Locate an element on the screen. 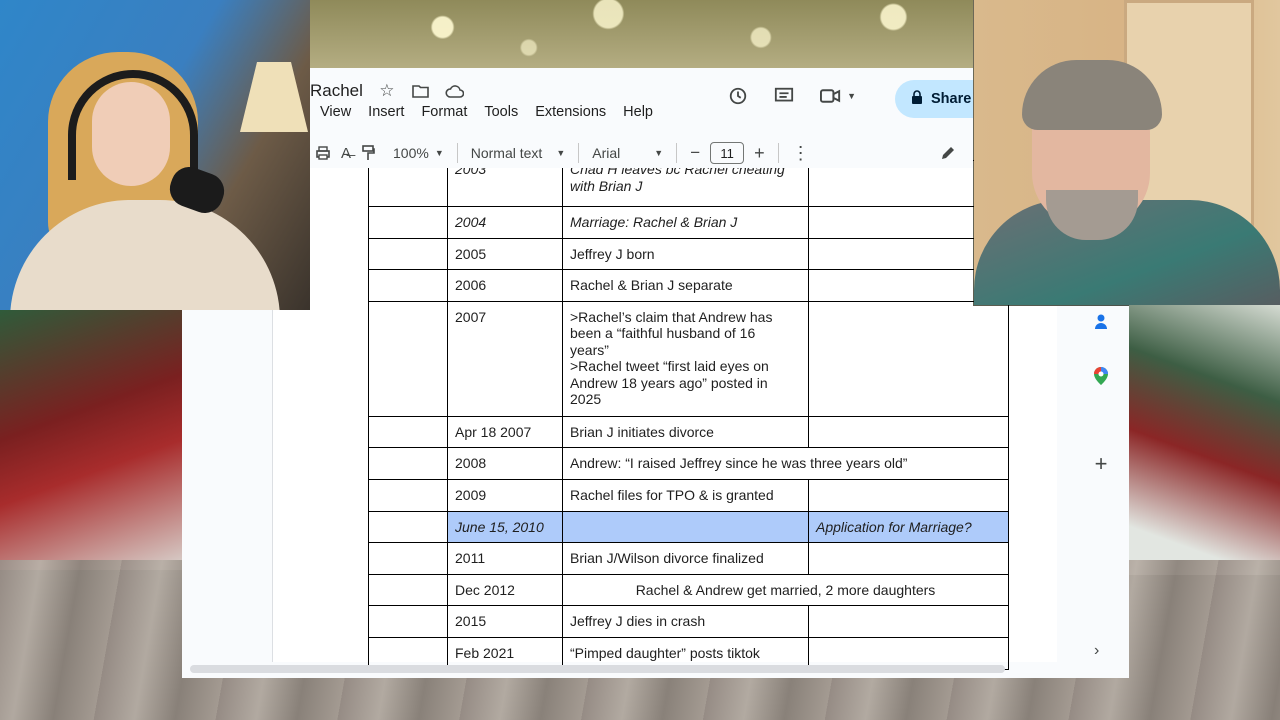 The height and width of the screenshot is (720, 1280). star-icon: ☆ is located at coordinates (387, 91).